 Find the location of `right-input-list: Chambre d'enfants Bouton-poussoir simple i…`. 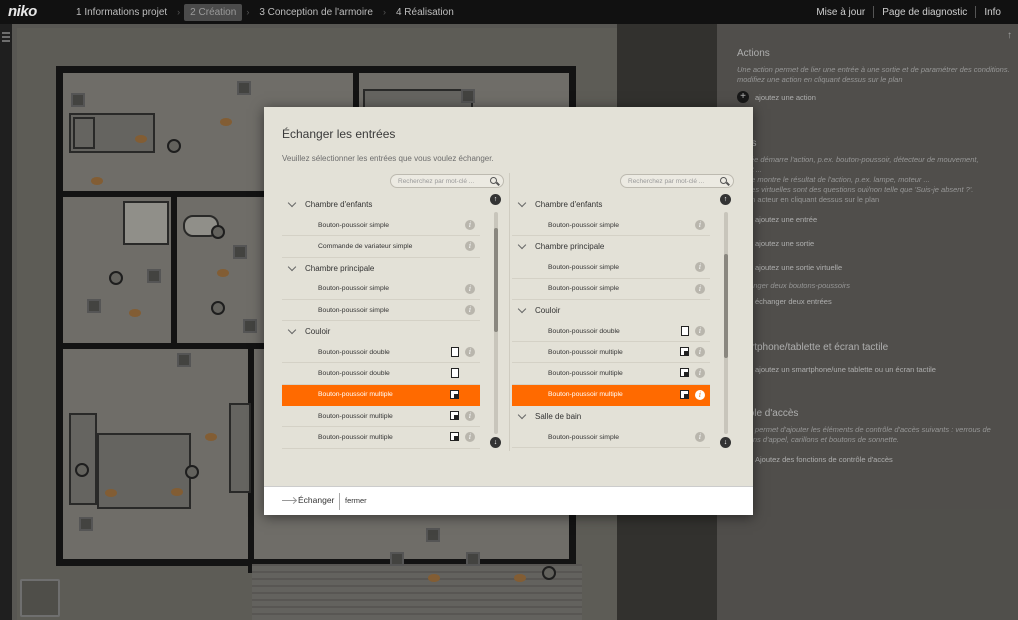

right-input-list: Chambre d'enfants Bouton-poussoir simple i… is located at coordinates (611, 324).